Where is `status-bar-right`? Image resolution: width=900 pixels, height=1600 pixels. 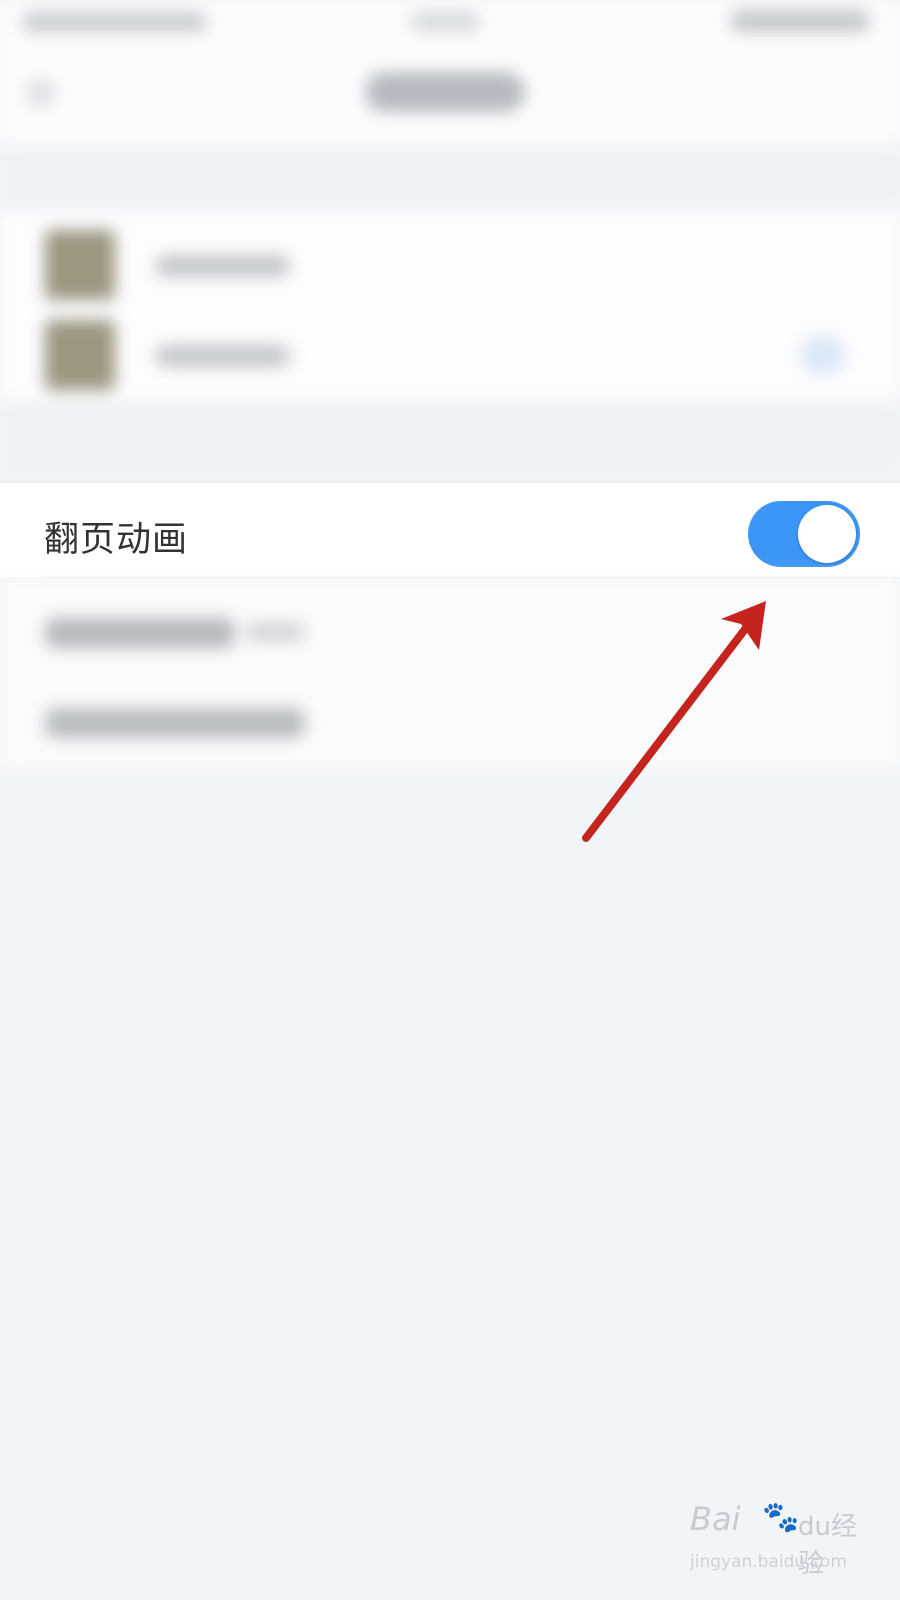 status-bar-right is located at coordinates (800, 21).